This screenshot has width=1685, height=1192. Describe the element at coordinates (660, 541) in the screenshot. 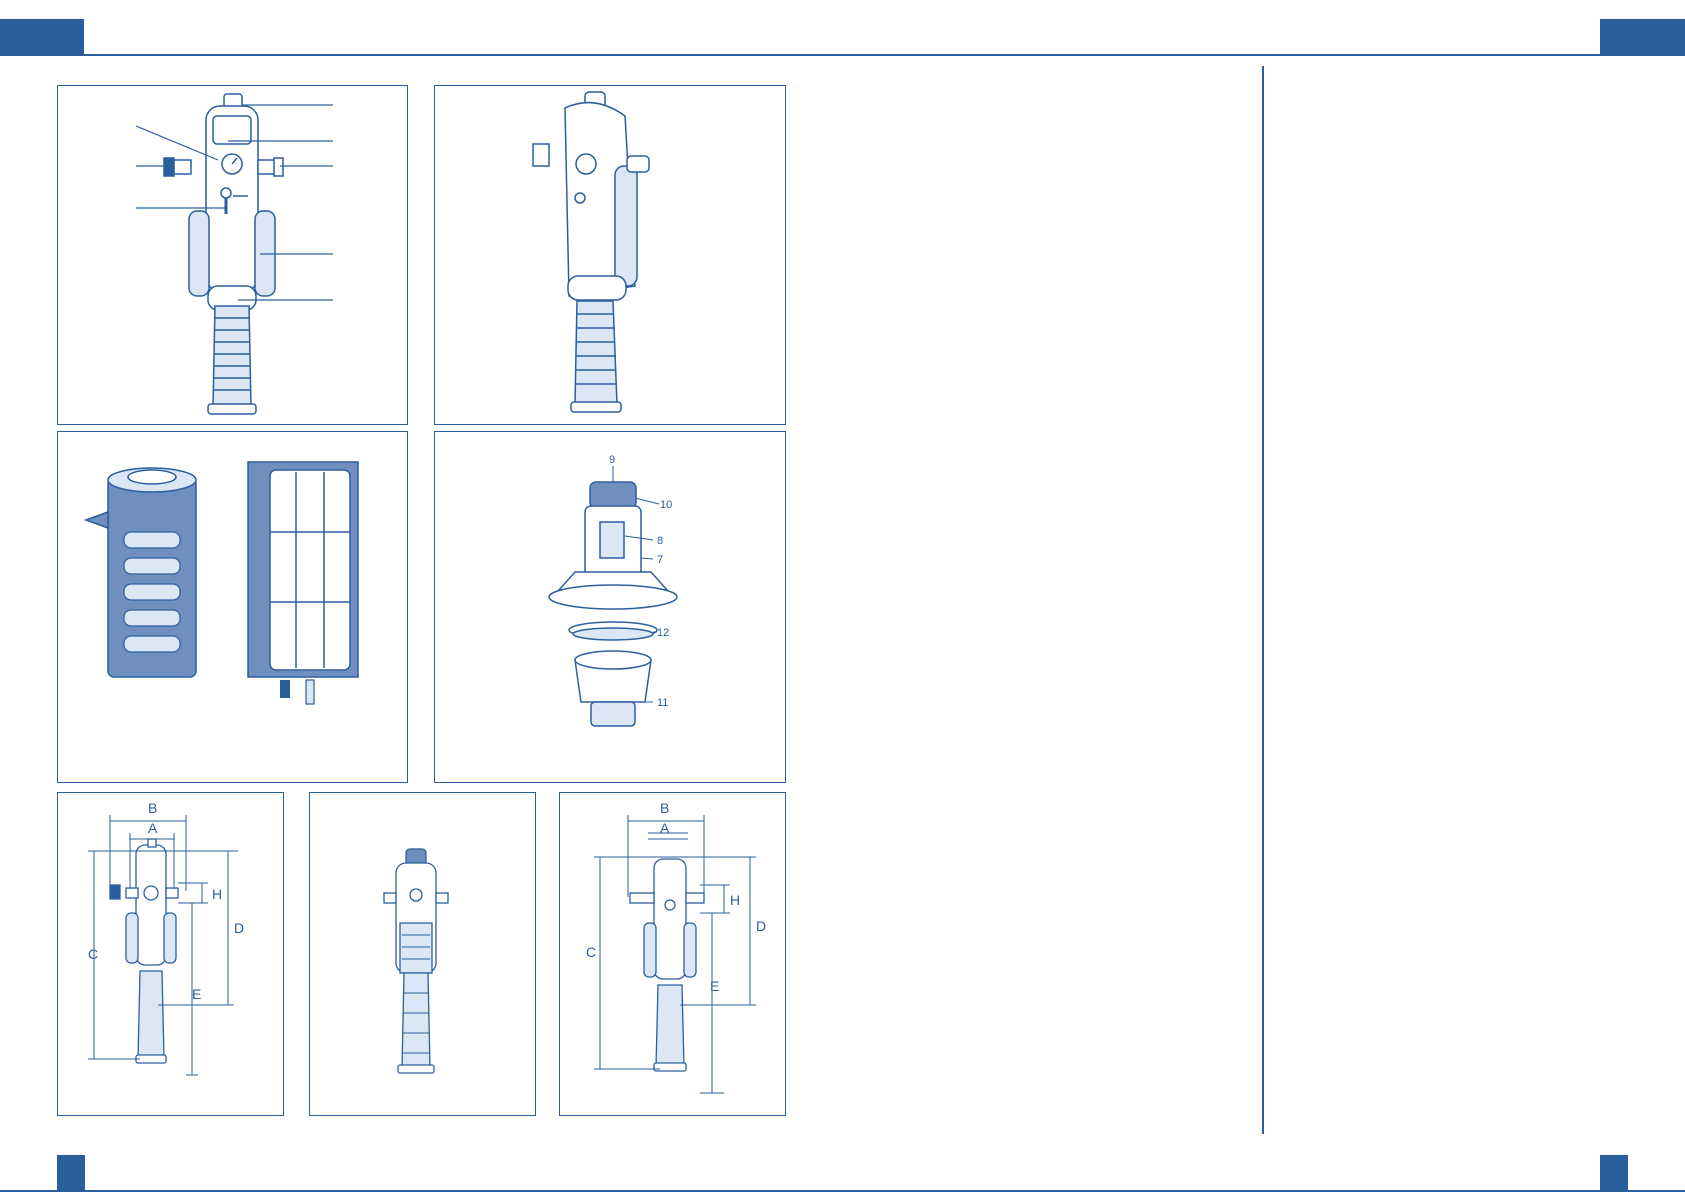

I see `callout-8: 8` at that location.